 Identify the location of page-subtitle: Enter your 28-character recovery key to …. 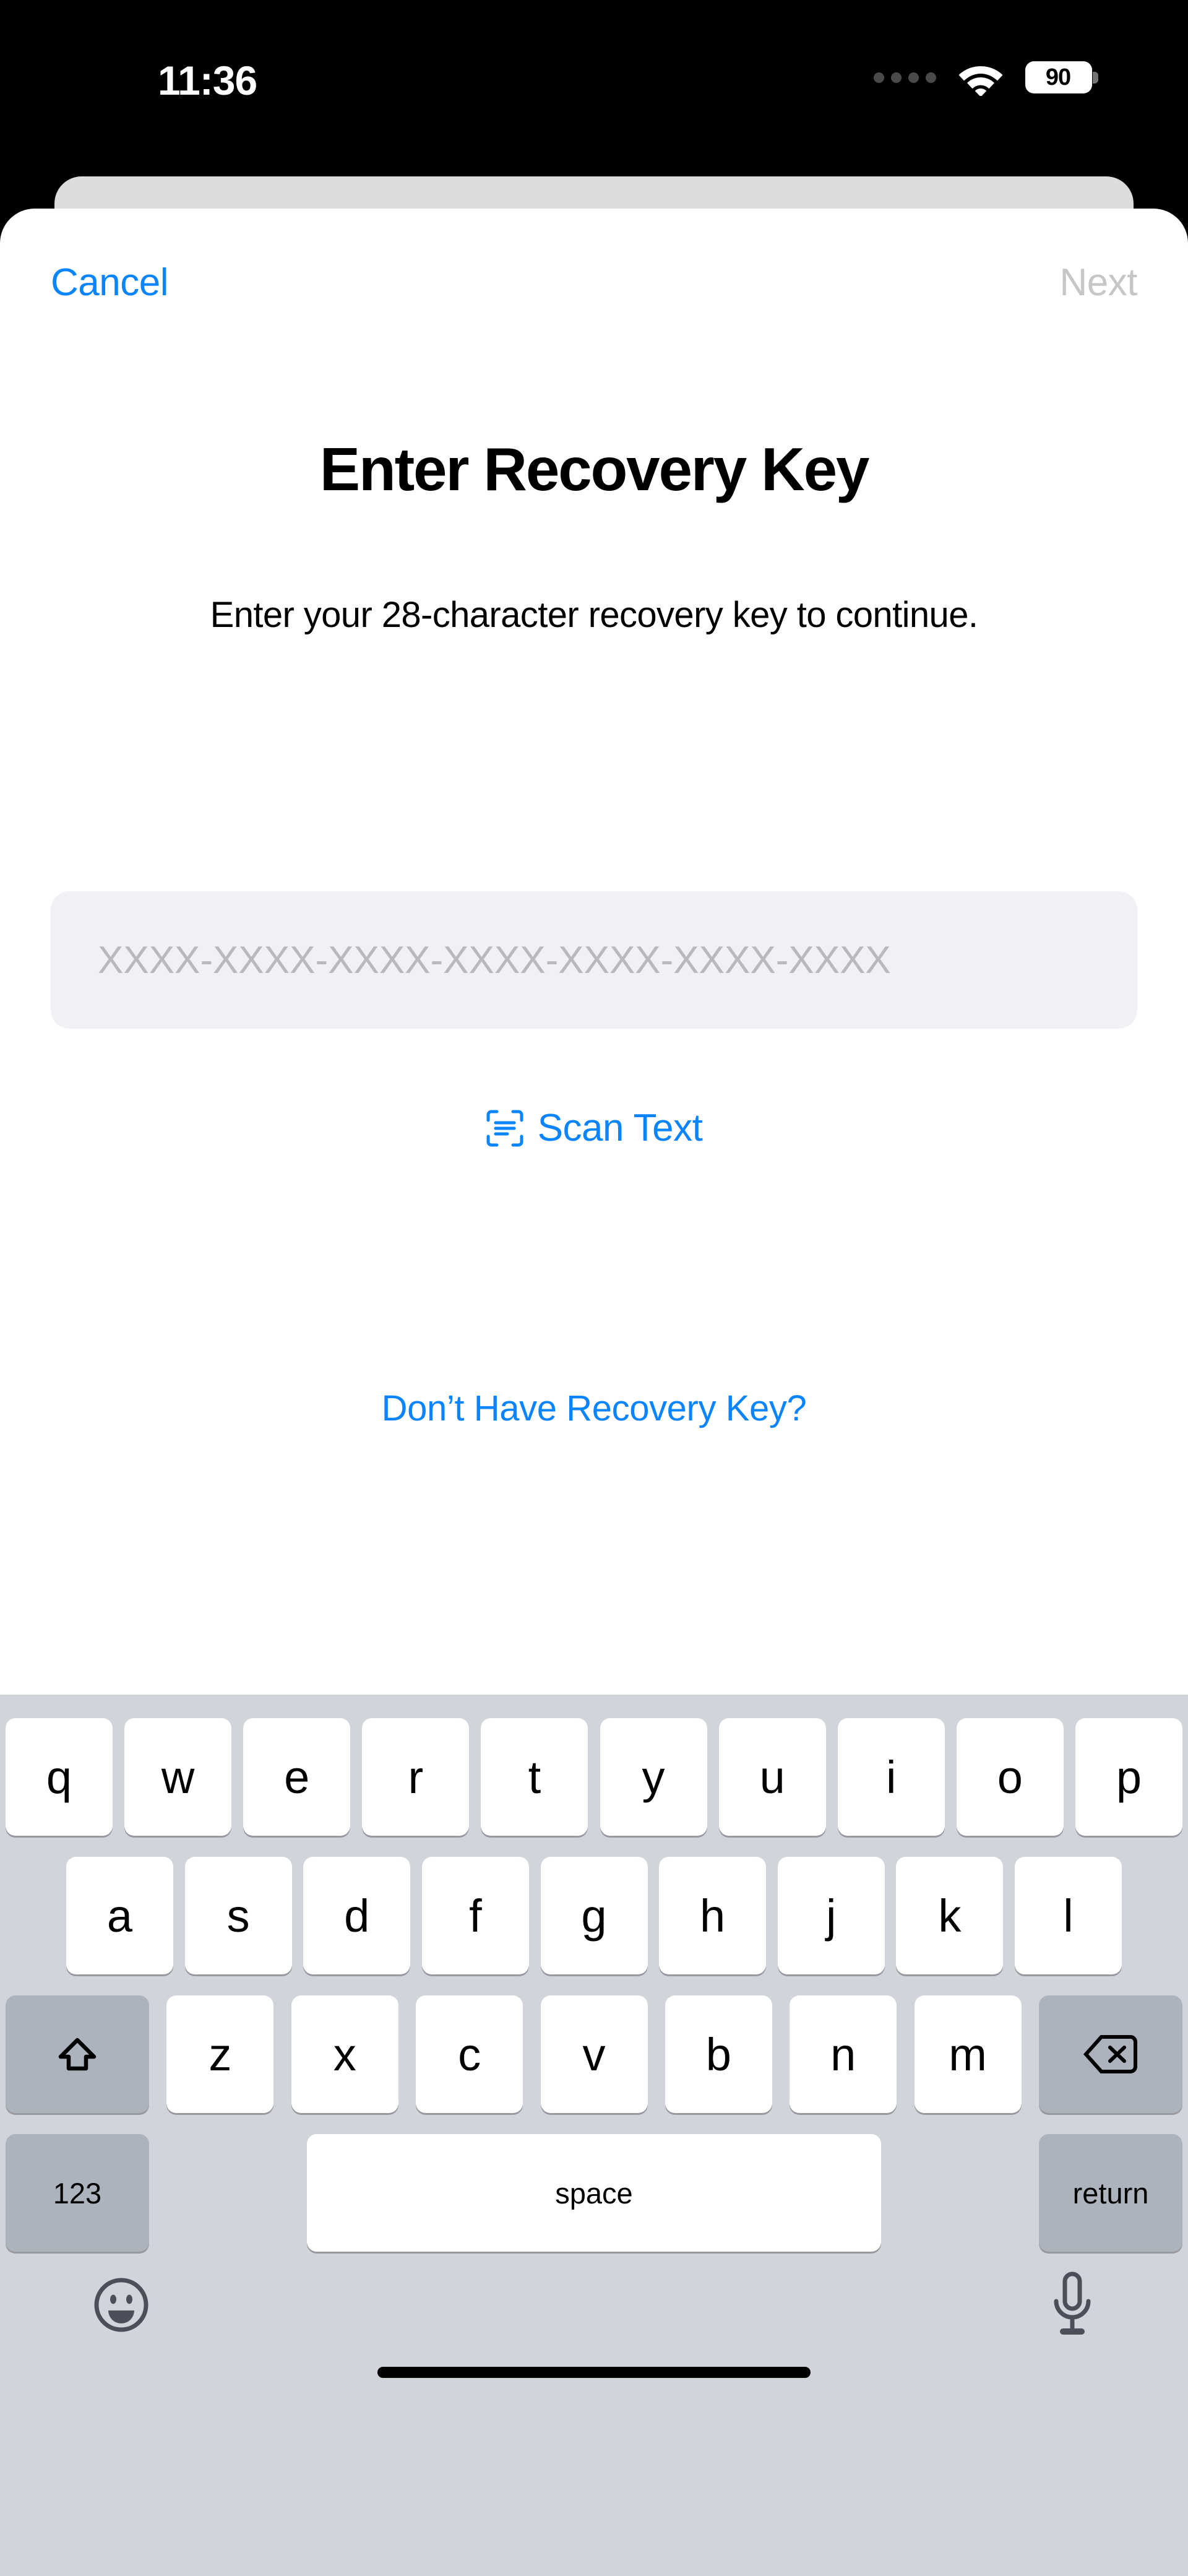
(594, 615).